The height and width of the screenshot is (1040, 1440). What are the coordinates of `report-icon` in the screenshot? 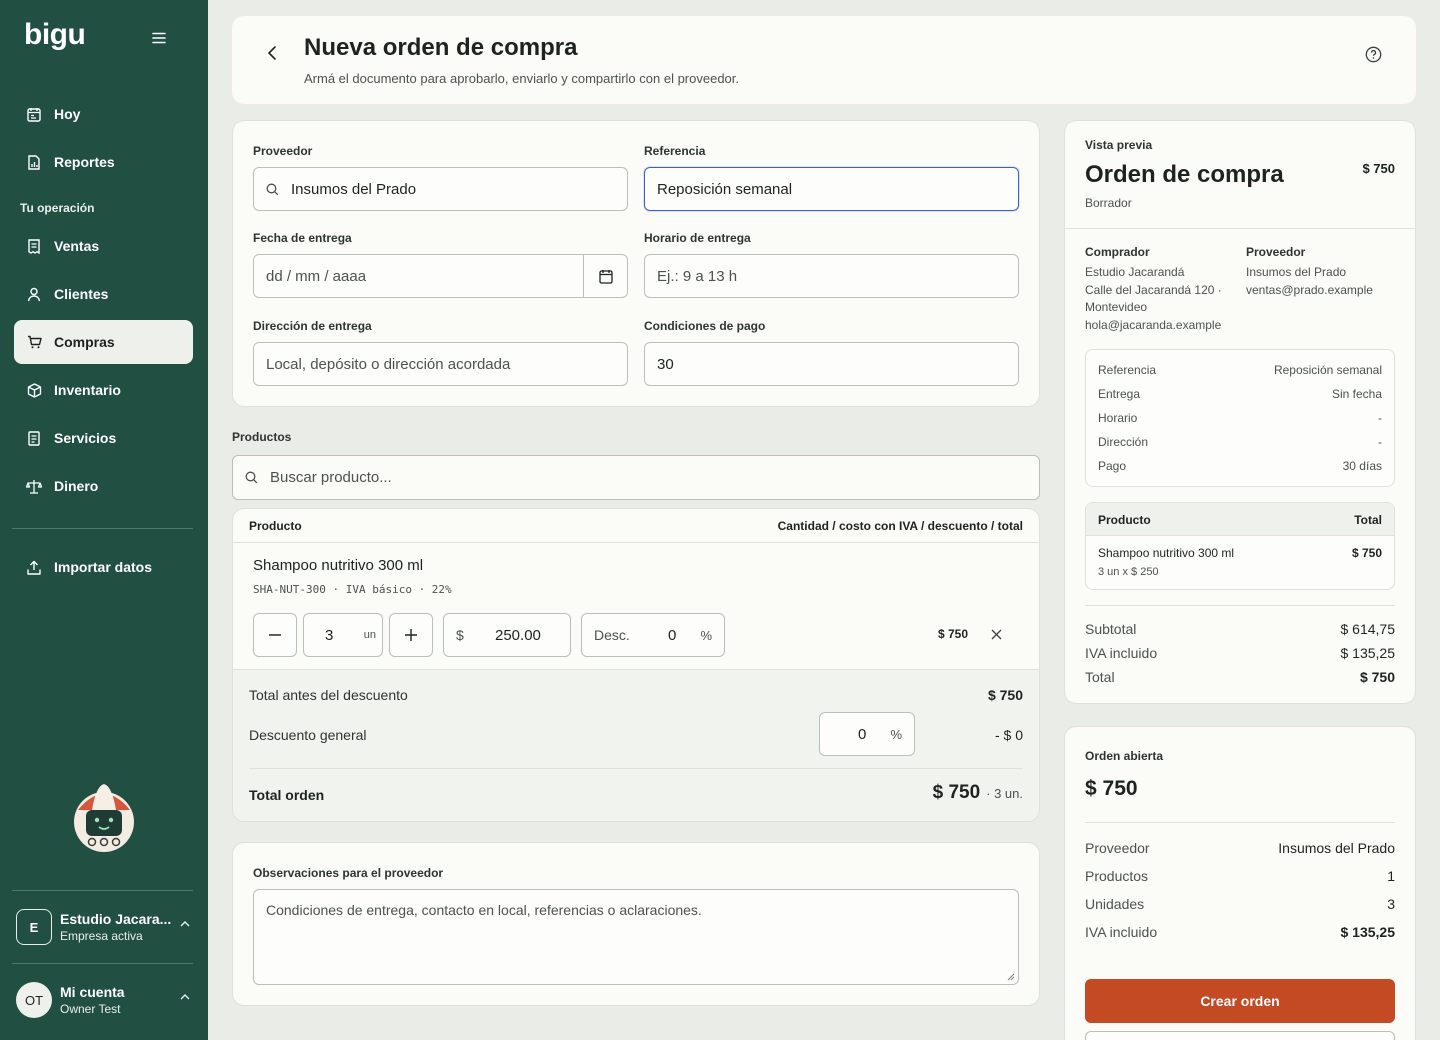 It's located at (34, 162).